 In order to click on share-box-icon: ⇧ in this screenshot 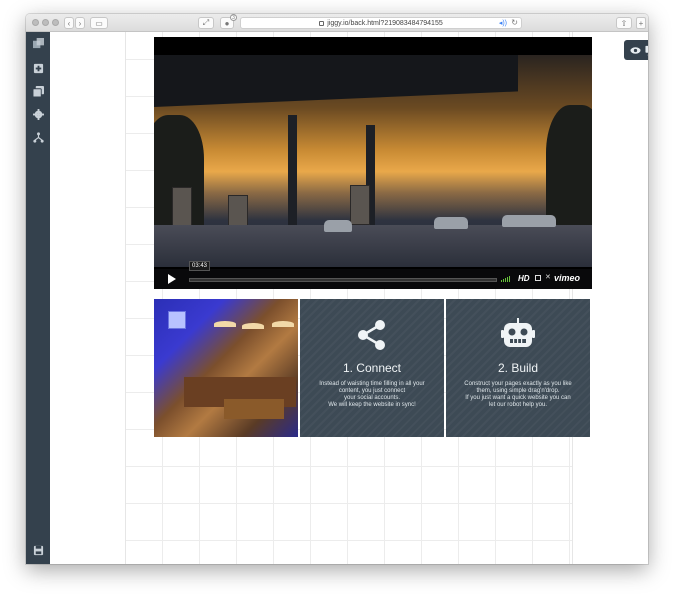, I will do `click(624, 23)`.